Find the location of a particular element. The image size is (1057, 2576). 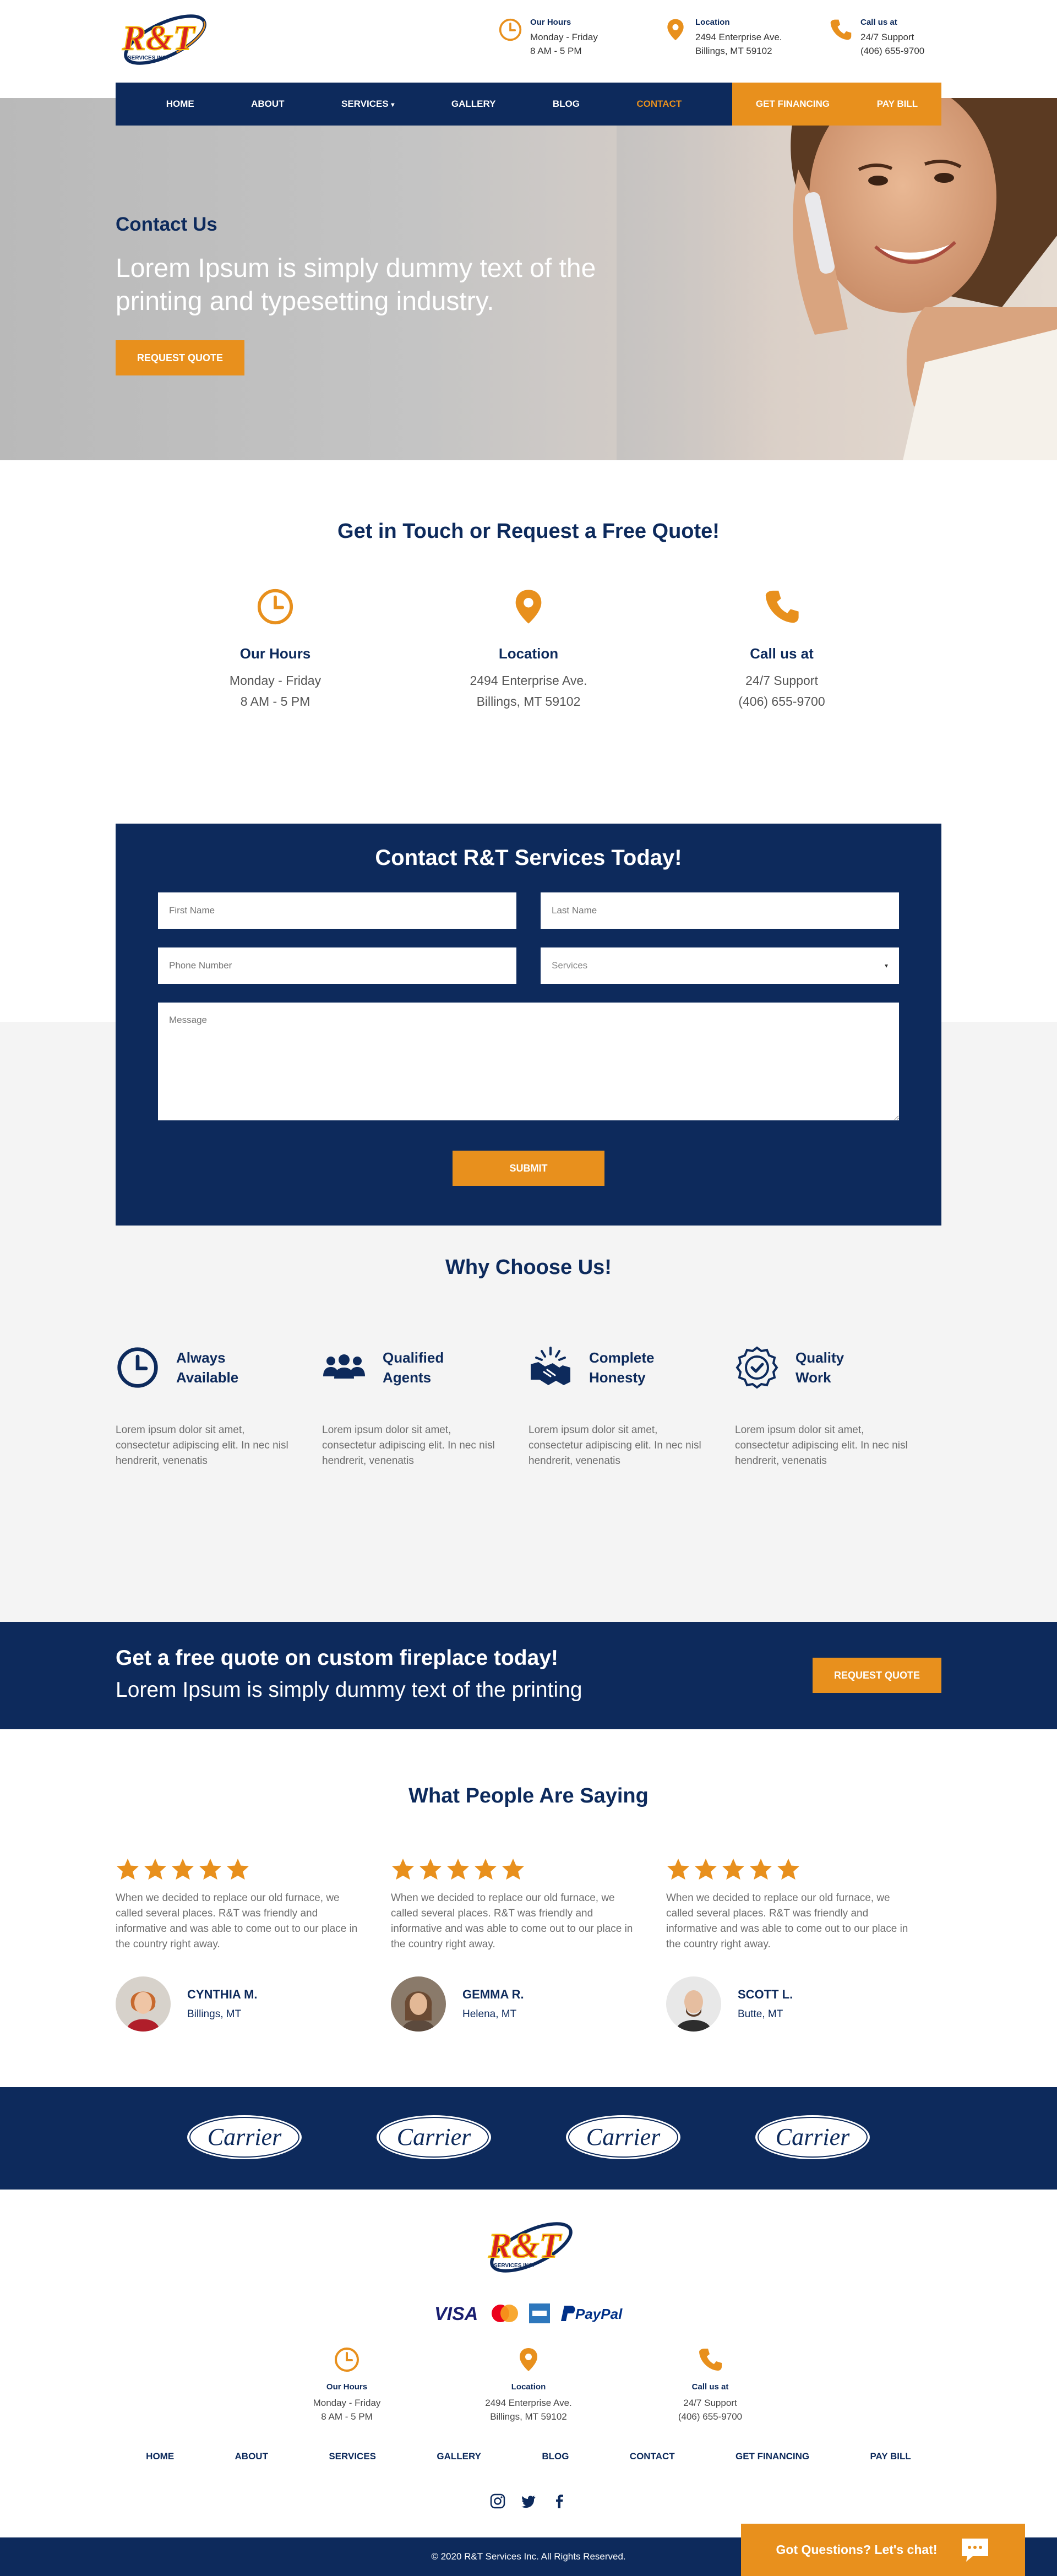

nav-blog: BLOG is located at coordinates (567, 104).